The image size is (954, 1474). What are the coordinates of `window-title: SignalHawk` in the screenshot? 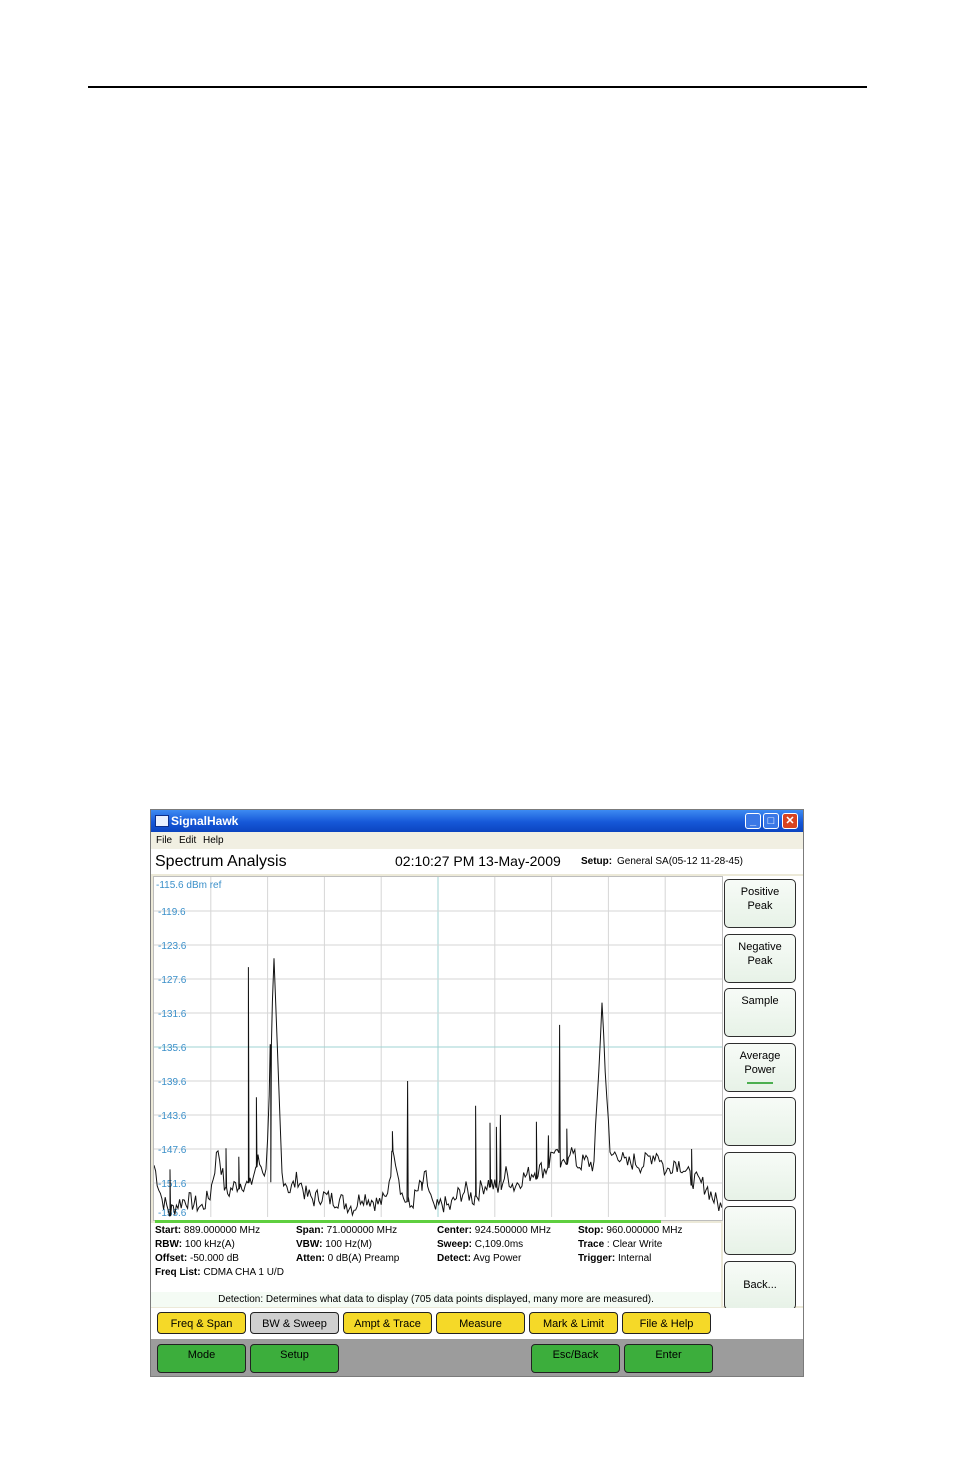 It's located at (205, 821).